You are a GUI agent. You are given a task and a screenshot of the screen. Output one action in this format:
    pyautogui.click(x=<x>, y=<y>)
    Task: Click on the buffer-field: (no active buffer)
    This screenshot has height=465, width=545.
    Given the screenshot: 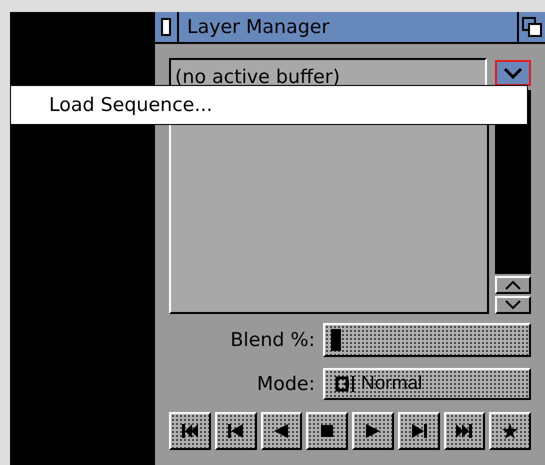 What is the action you would take?
    pyautogui.click(x=328, y=73)
    